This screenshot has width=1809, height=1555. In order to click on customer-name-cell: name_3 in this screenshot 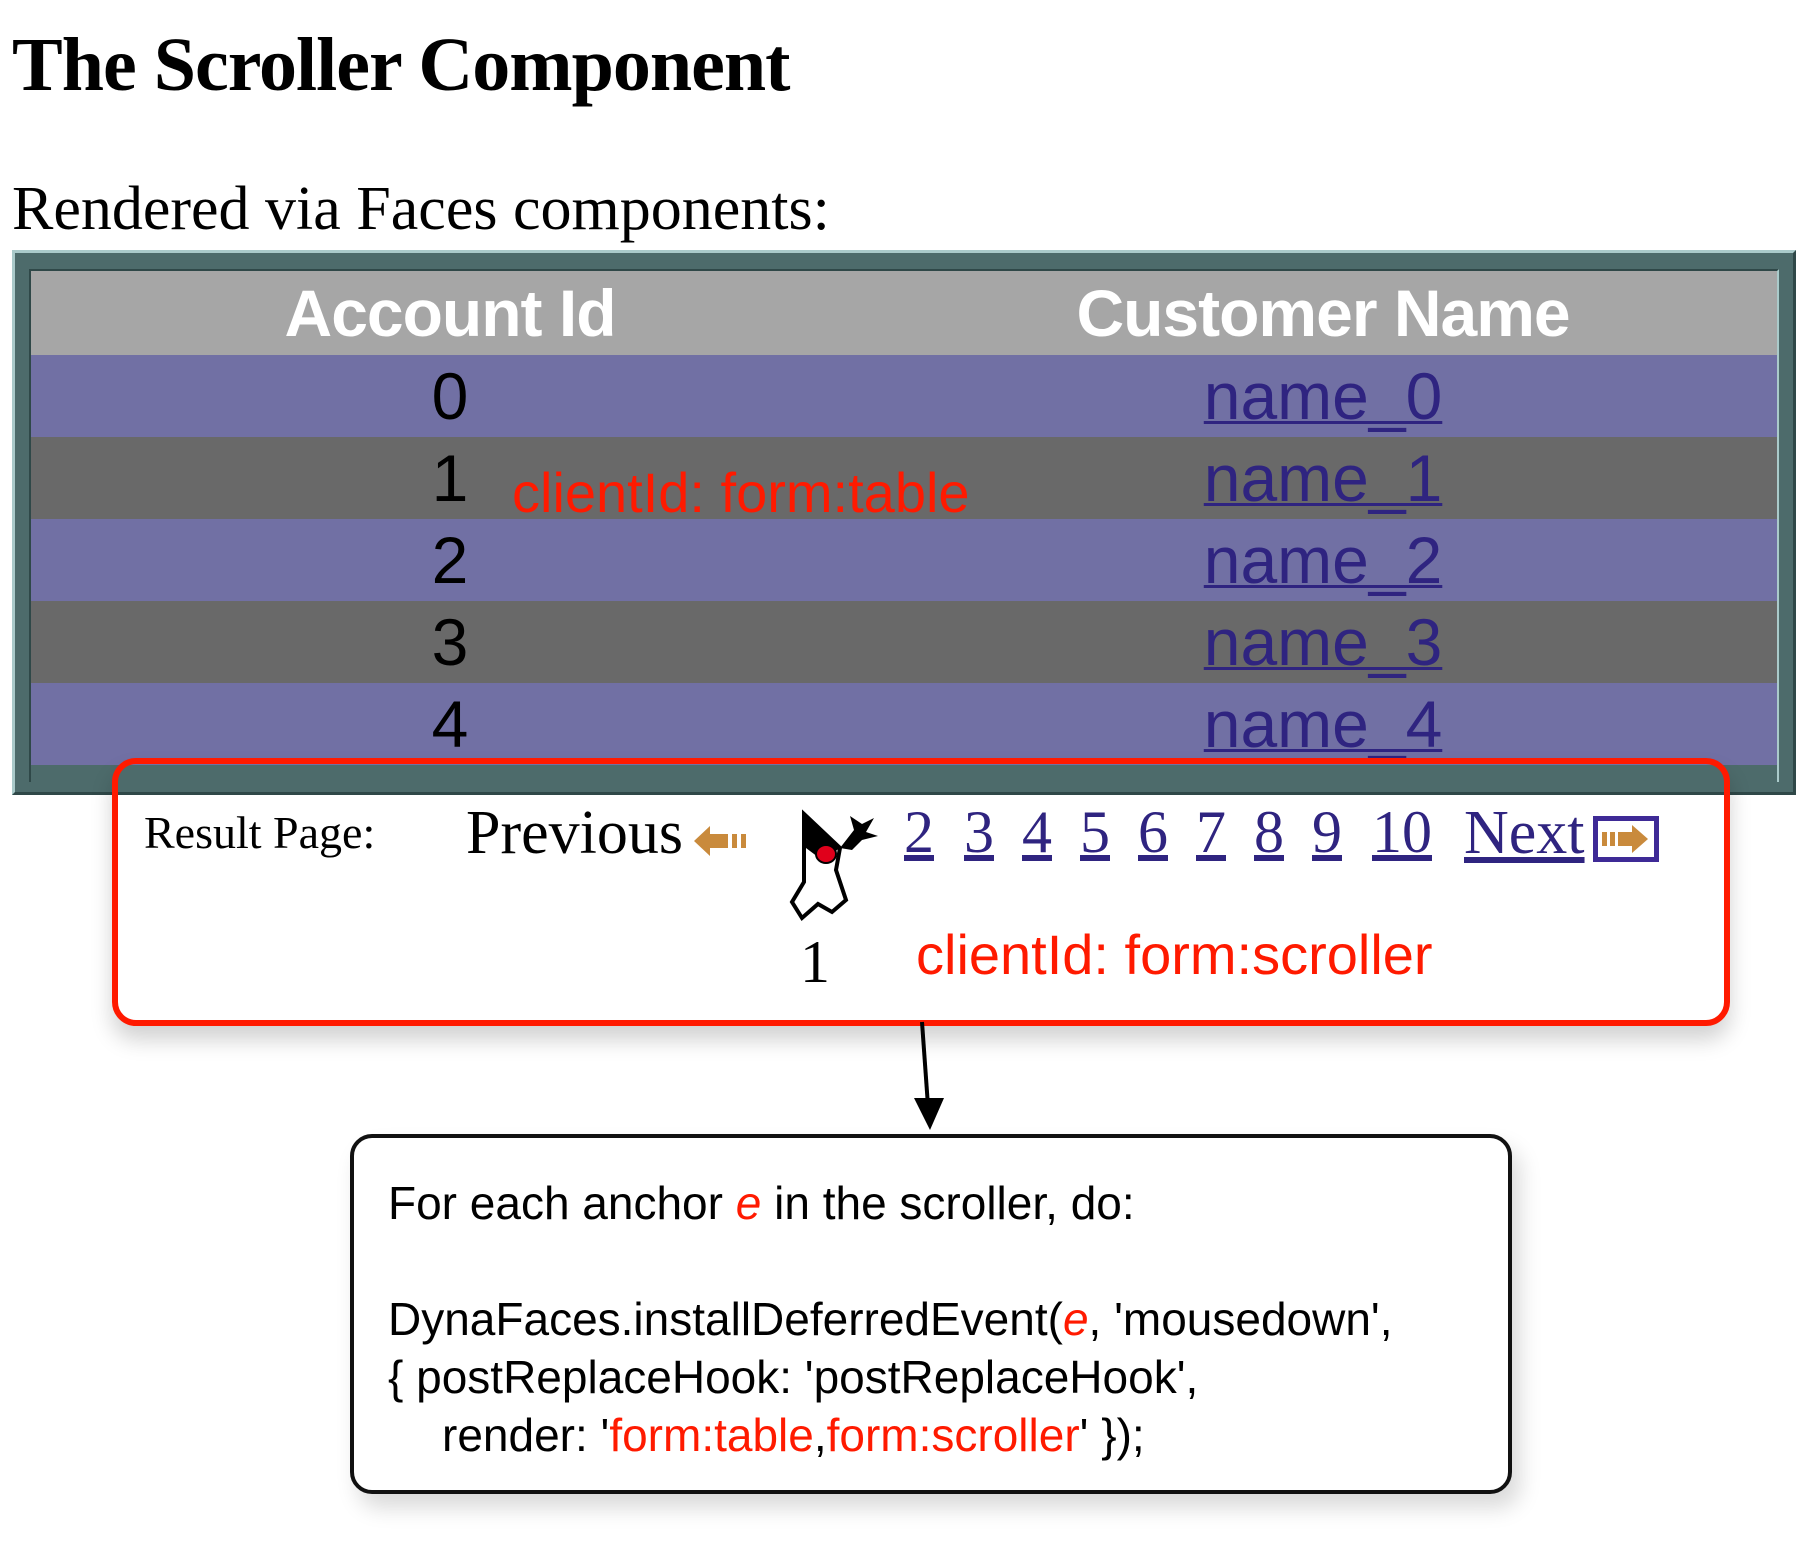, I will do `click(1323, 642)`.